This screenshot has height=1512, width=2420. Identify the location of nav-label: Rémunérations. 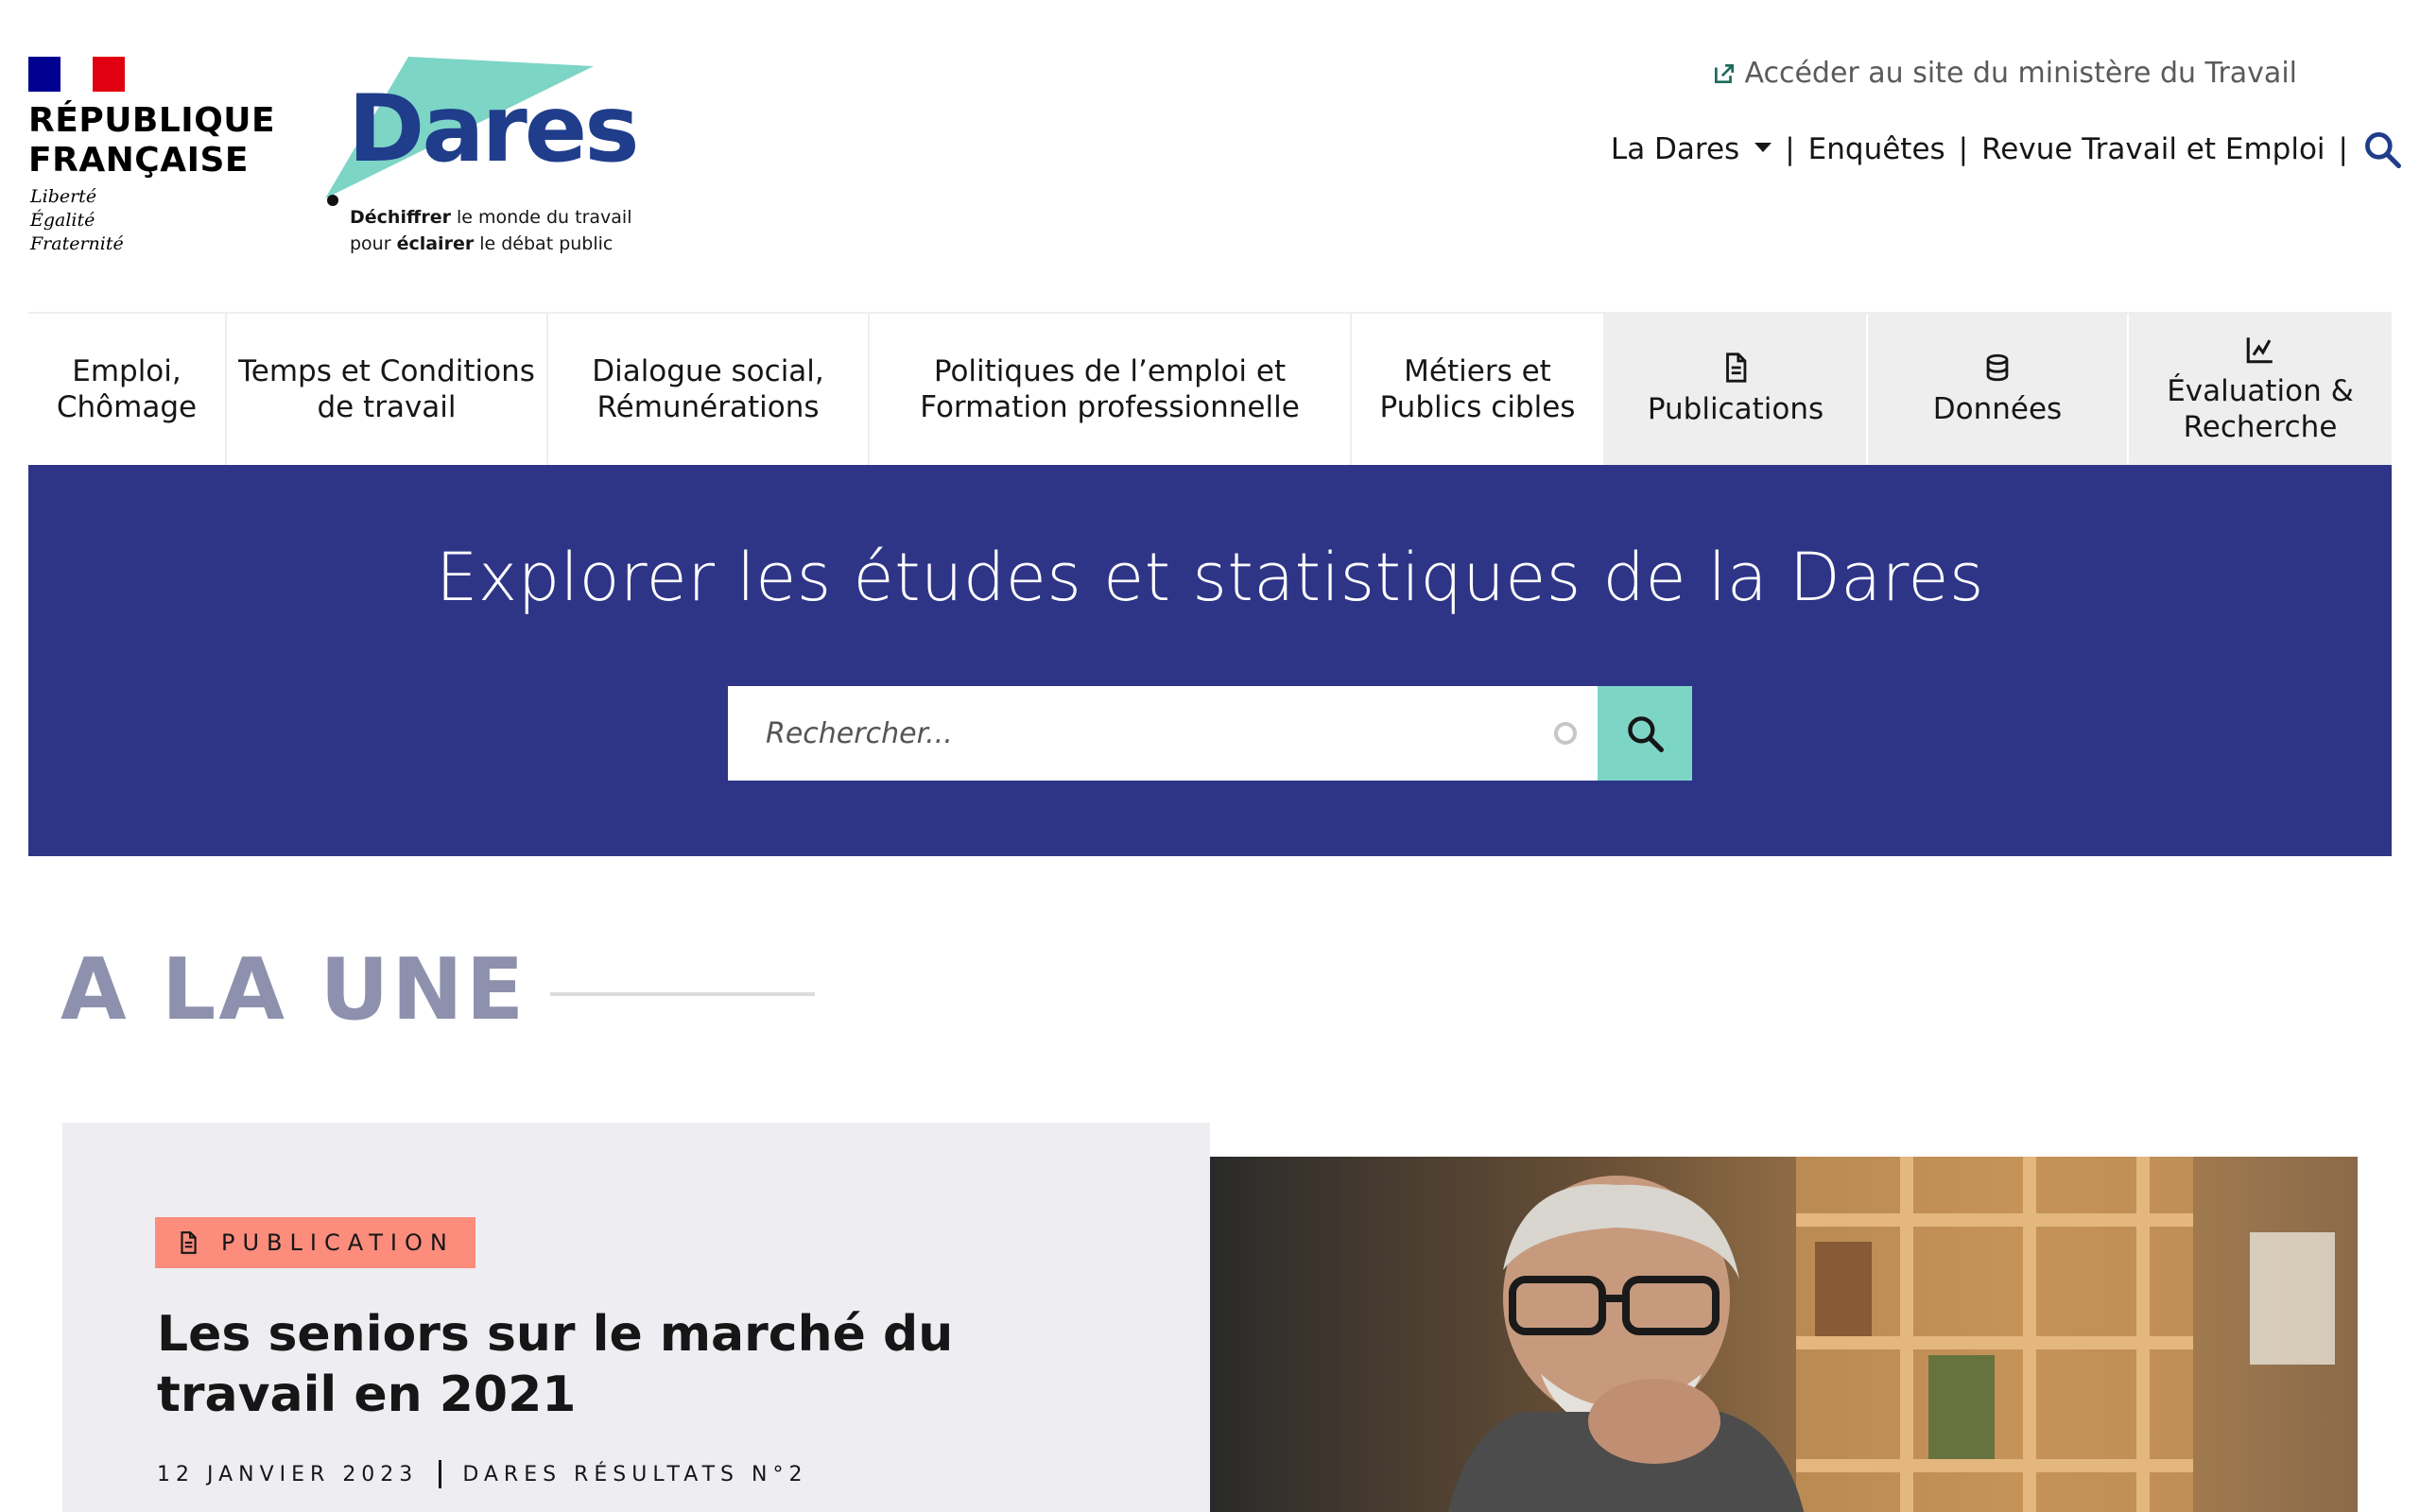
(708, 407).